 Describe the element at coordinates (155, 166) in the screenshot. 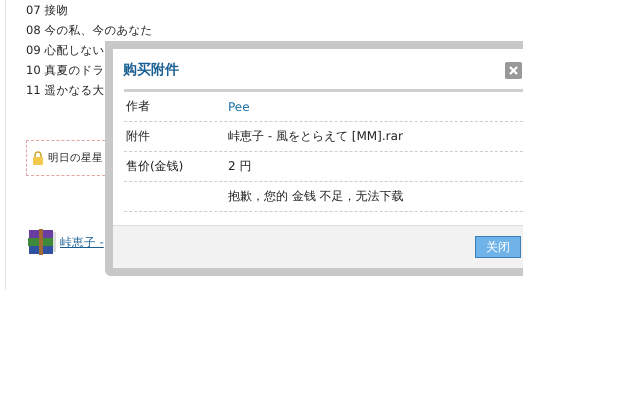

I see `field-label: 售价(金钱)` at that location.